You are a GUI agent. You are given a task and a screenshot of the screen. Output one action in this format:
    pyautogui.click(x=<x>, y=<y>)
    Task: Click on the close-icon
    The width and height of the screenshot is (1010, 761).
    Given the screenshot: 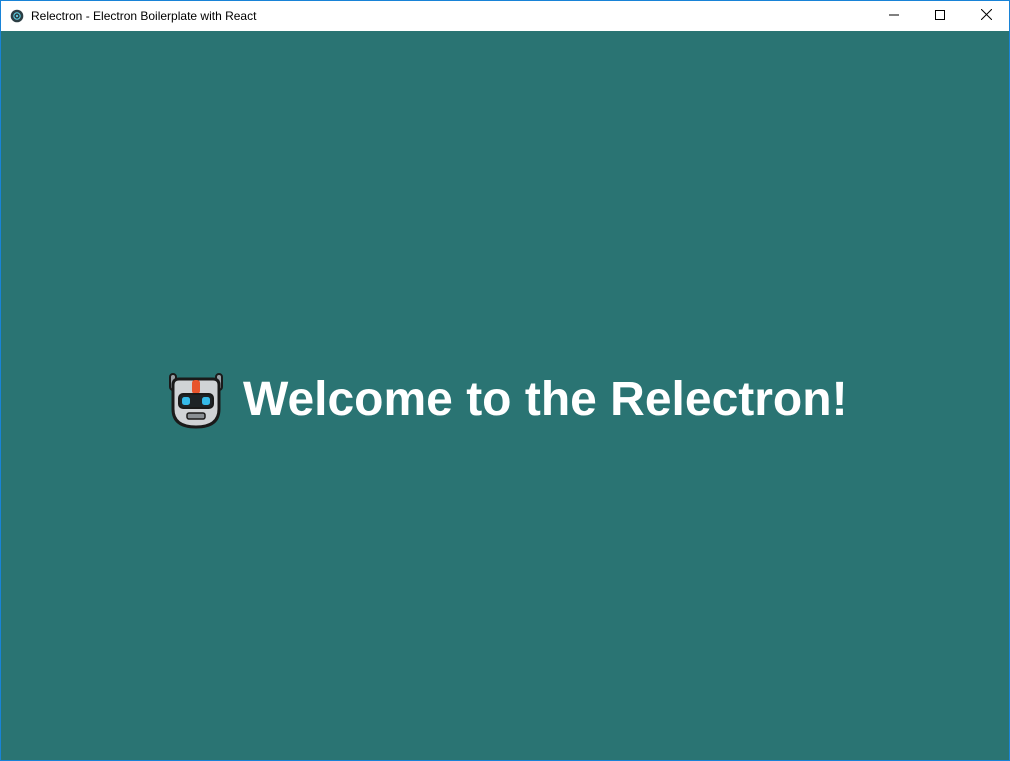 What is the action you would take?
    pyautogui.click(x=986, y=16)
    